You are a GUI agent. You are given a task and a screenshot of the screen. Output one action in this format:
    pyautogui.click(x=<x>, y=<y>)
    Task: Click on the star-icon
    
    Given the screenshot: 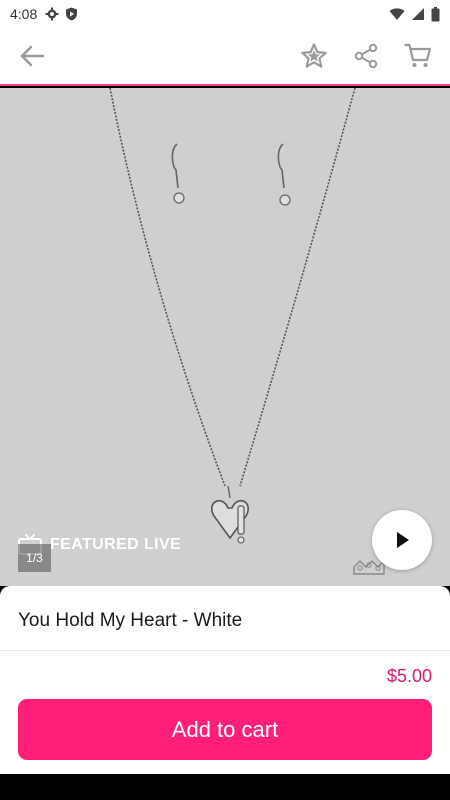 What is the action you would take?
    pyautogui.click(x=314, y=55)
    